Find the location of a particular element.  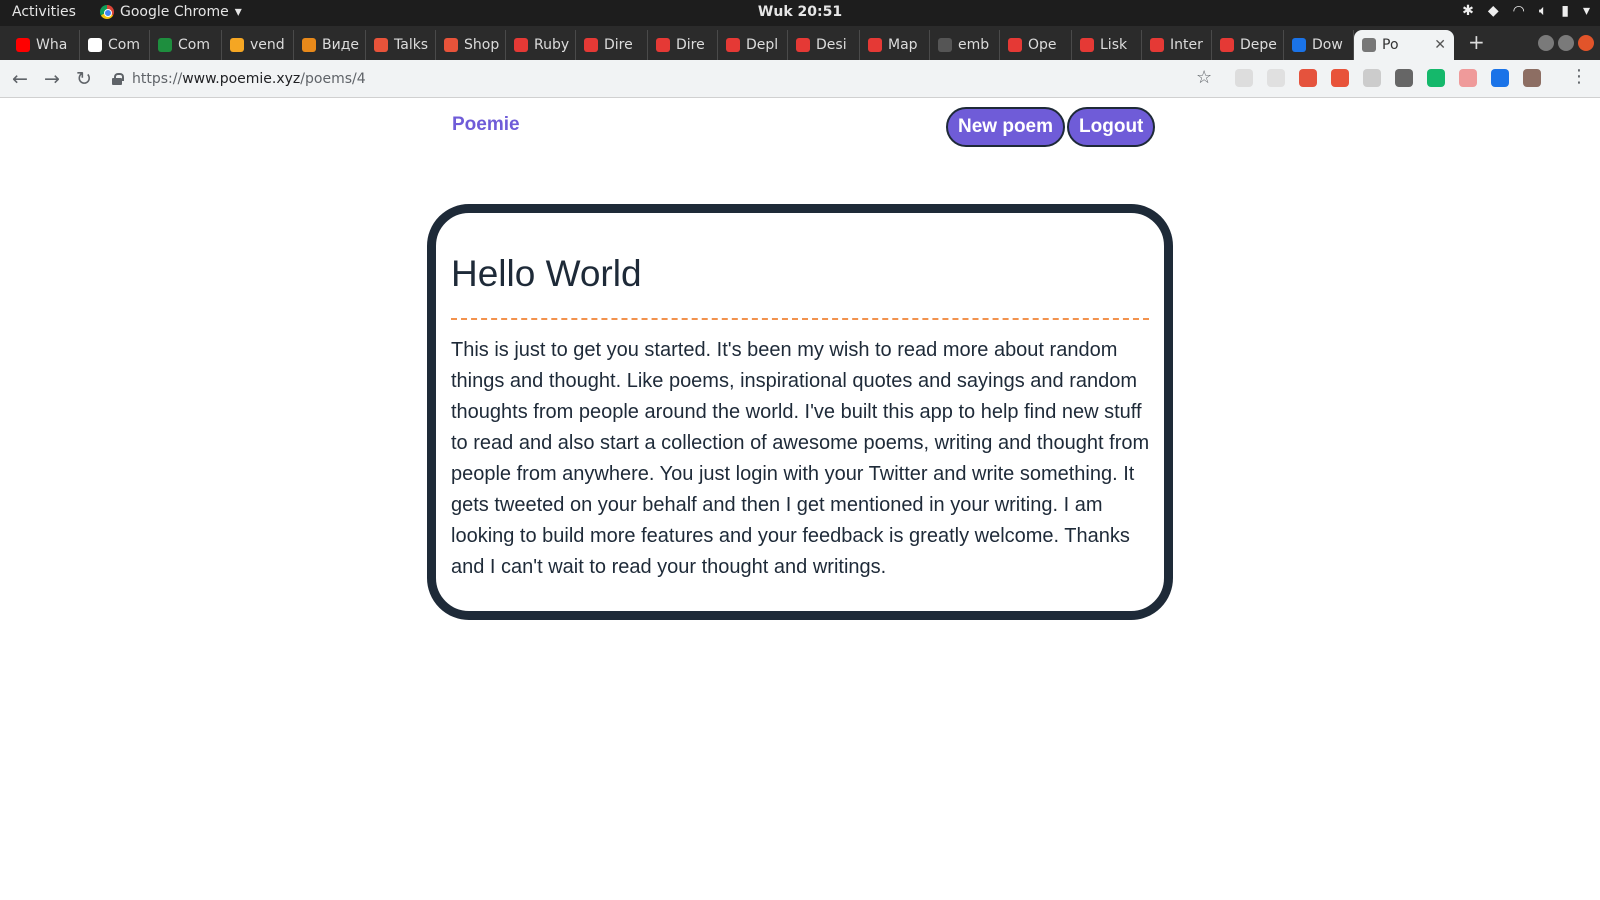

system-tray: ✱ ◆ ◠ 🔈︎ ▮ ▾ is located at coordinates (1526, 11).